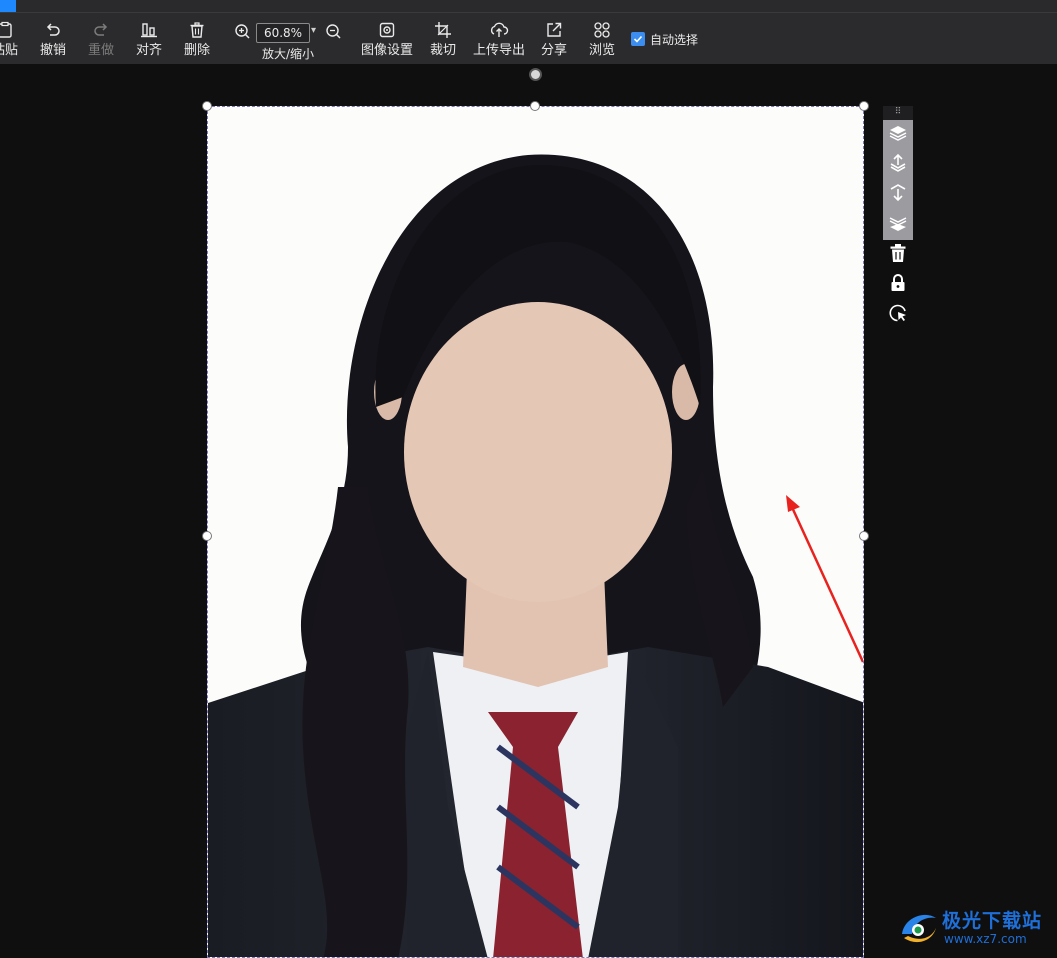  What do you see at coordinates (528, 6) in the screenshot?
I see `title-strip` at bounding box center [528, 6].